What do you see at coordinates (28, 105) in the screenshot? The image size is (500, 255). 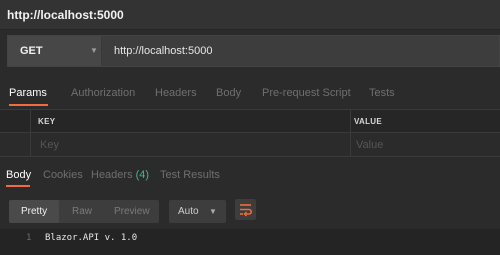 I see `active-tab-indicator` at bounding box center [28, 105].